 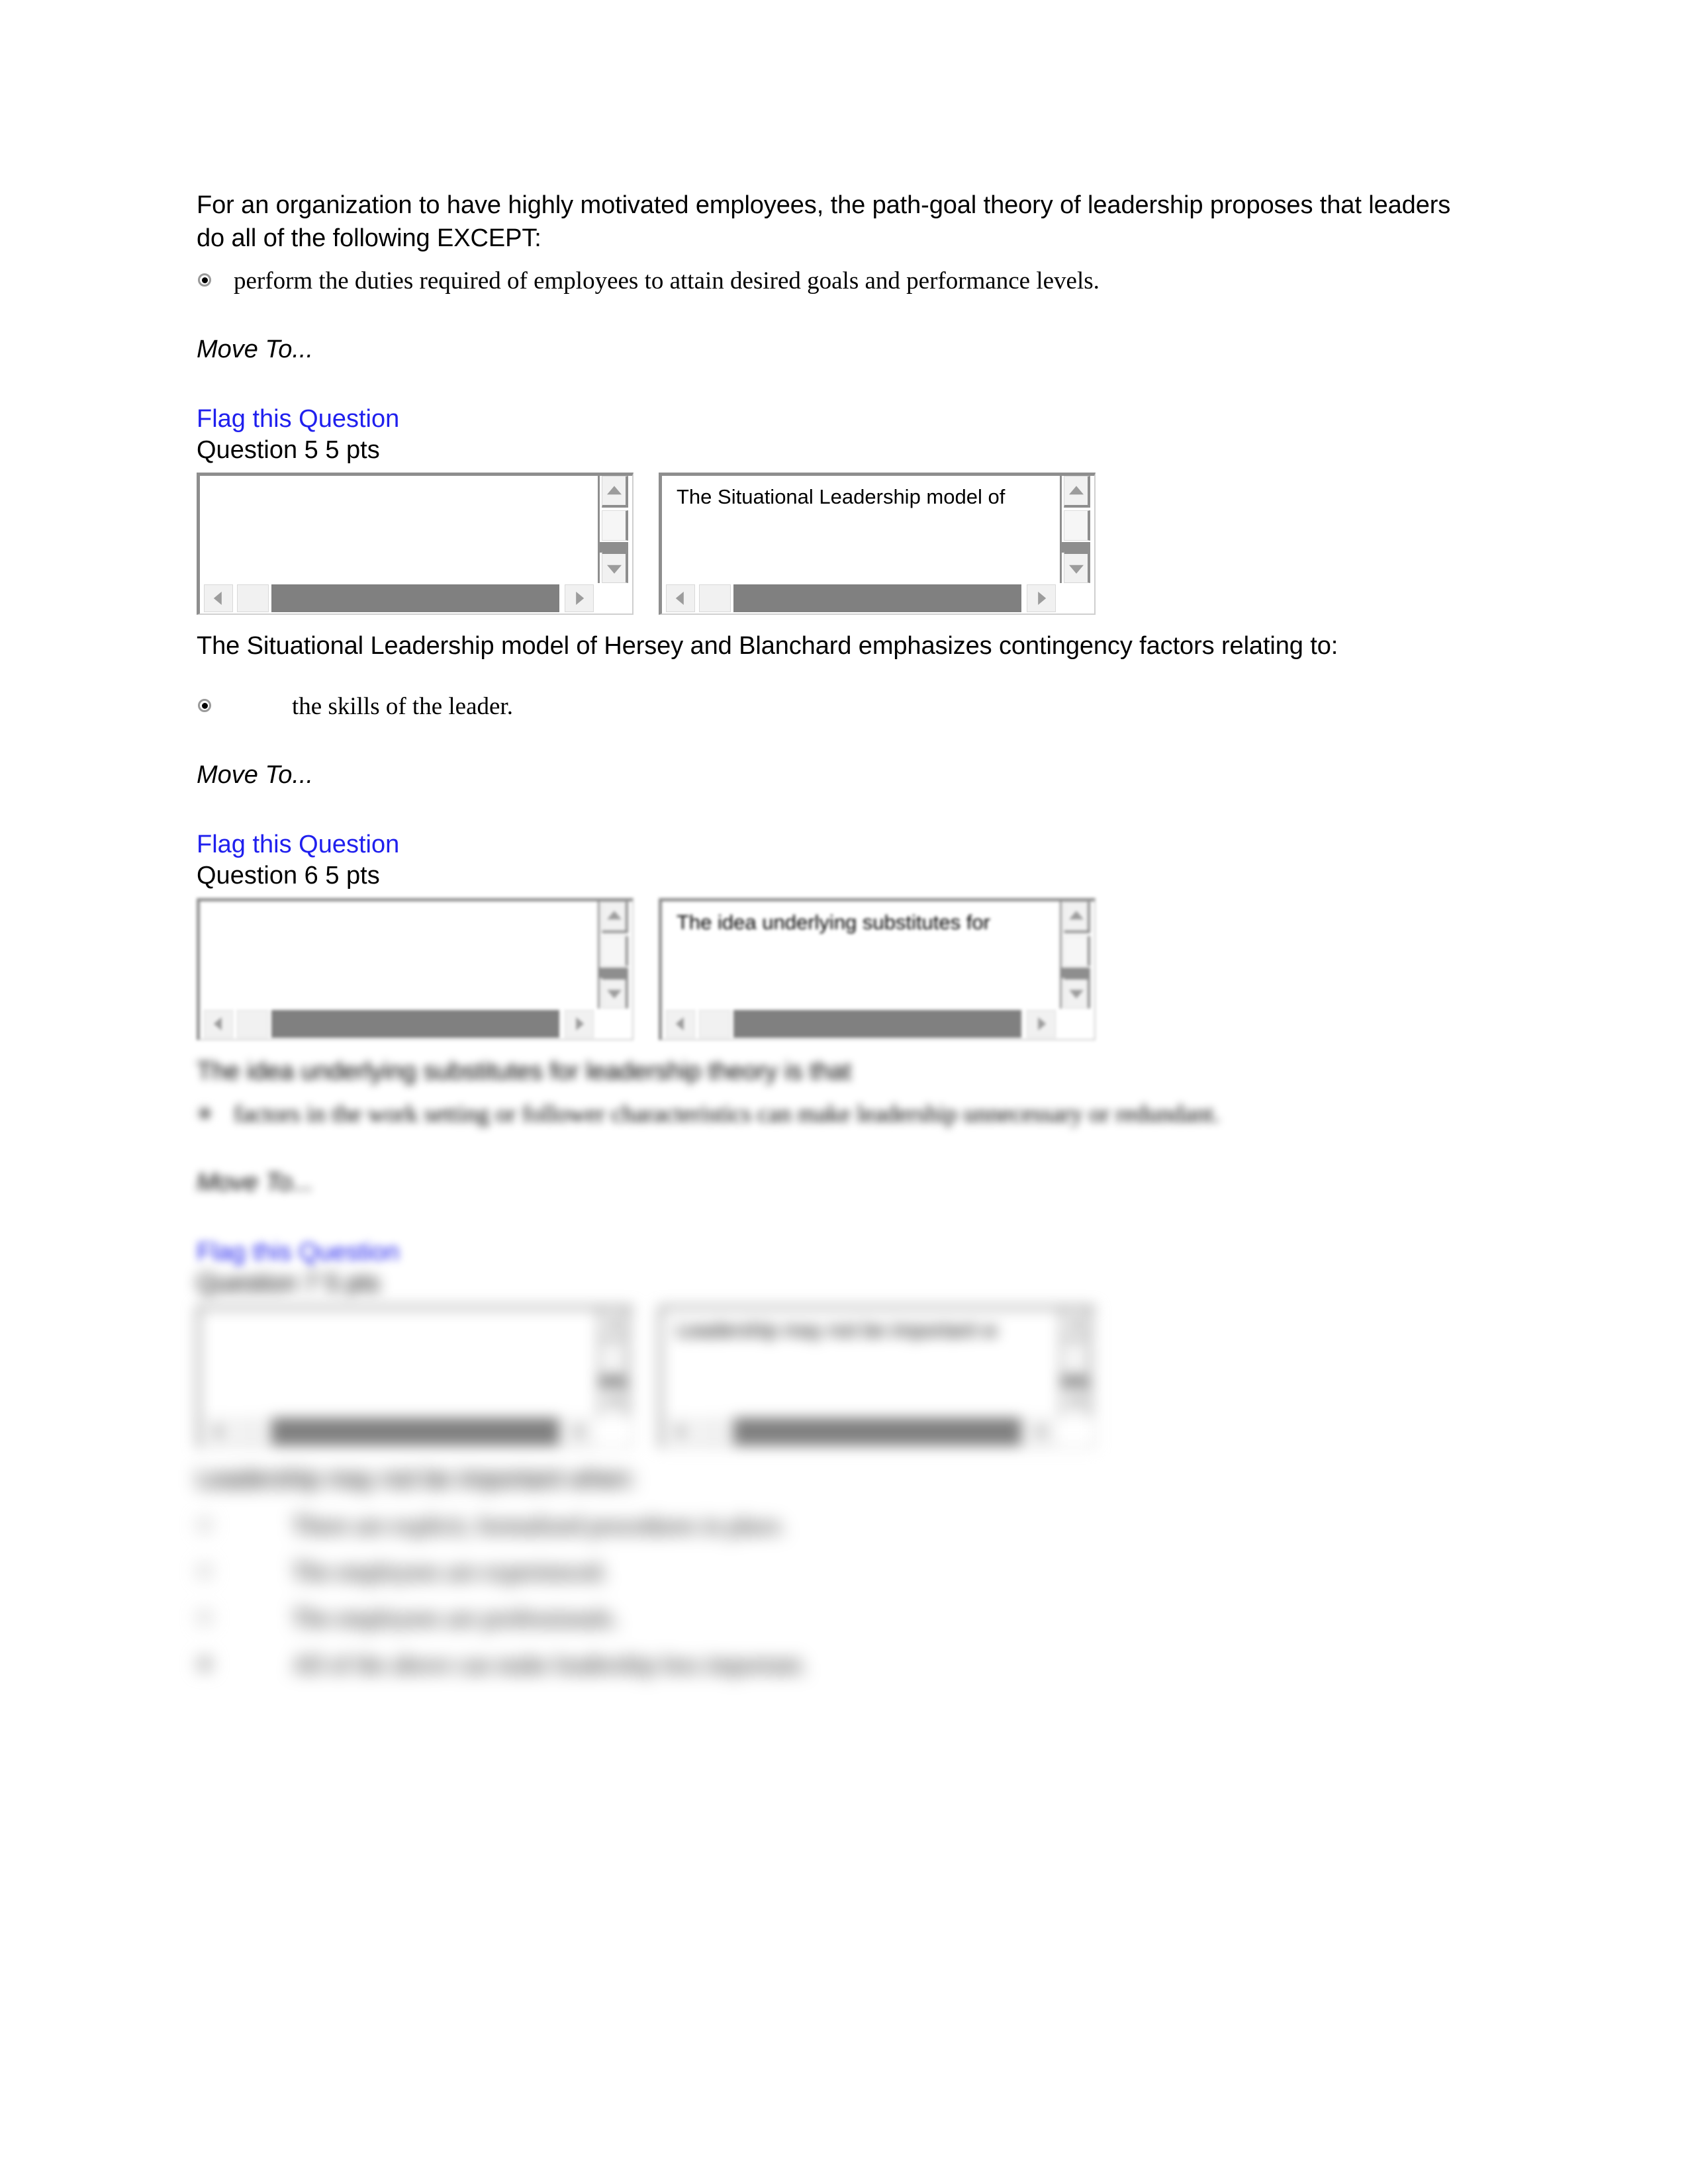 I want to click on question-5-scrollbox-pair: The Situational Leadership model of, so click(x=825, y=544).